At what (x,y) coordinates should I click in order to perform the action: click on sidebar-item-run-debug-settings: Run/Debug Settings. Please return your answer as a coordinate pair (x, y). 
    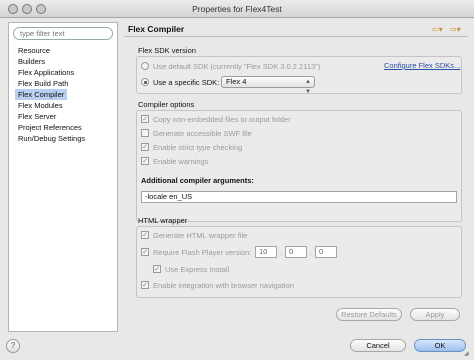
    Looking at the image, I should click on (51, 138).